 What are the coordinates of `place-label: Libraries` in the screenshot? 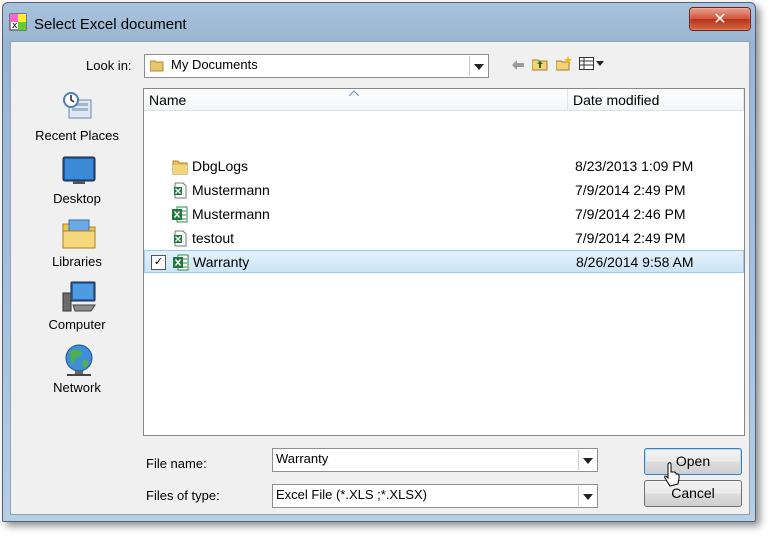 It's located at (77, 261).